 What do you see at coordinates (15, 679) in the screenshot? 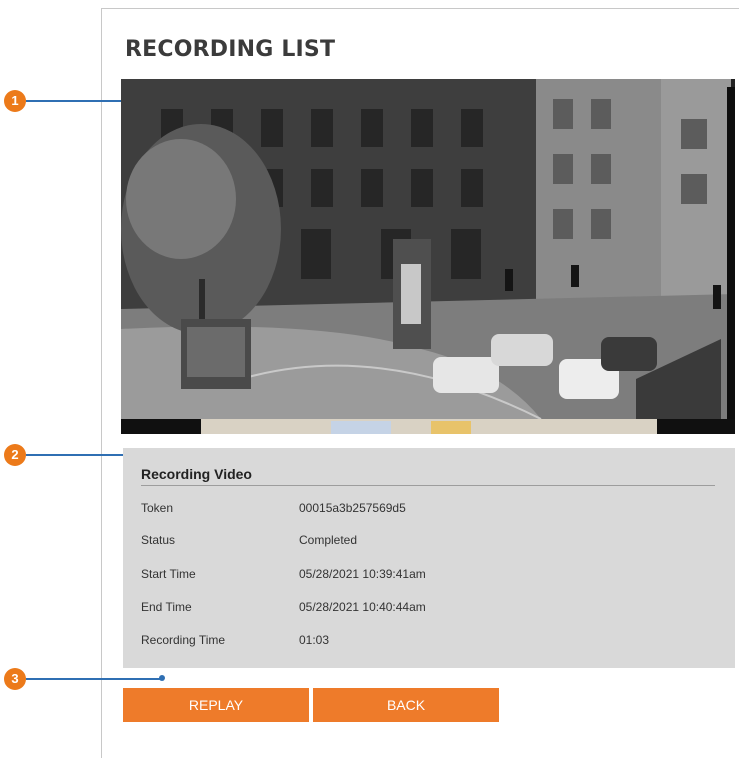
I see `callout-number: 3` at bounding box center [15, 679].